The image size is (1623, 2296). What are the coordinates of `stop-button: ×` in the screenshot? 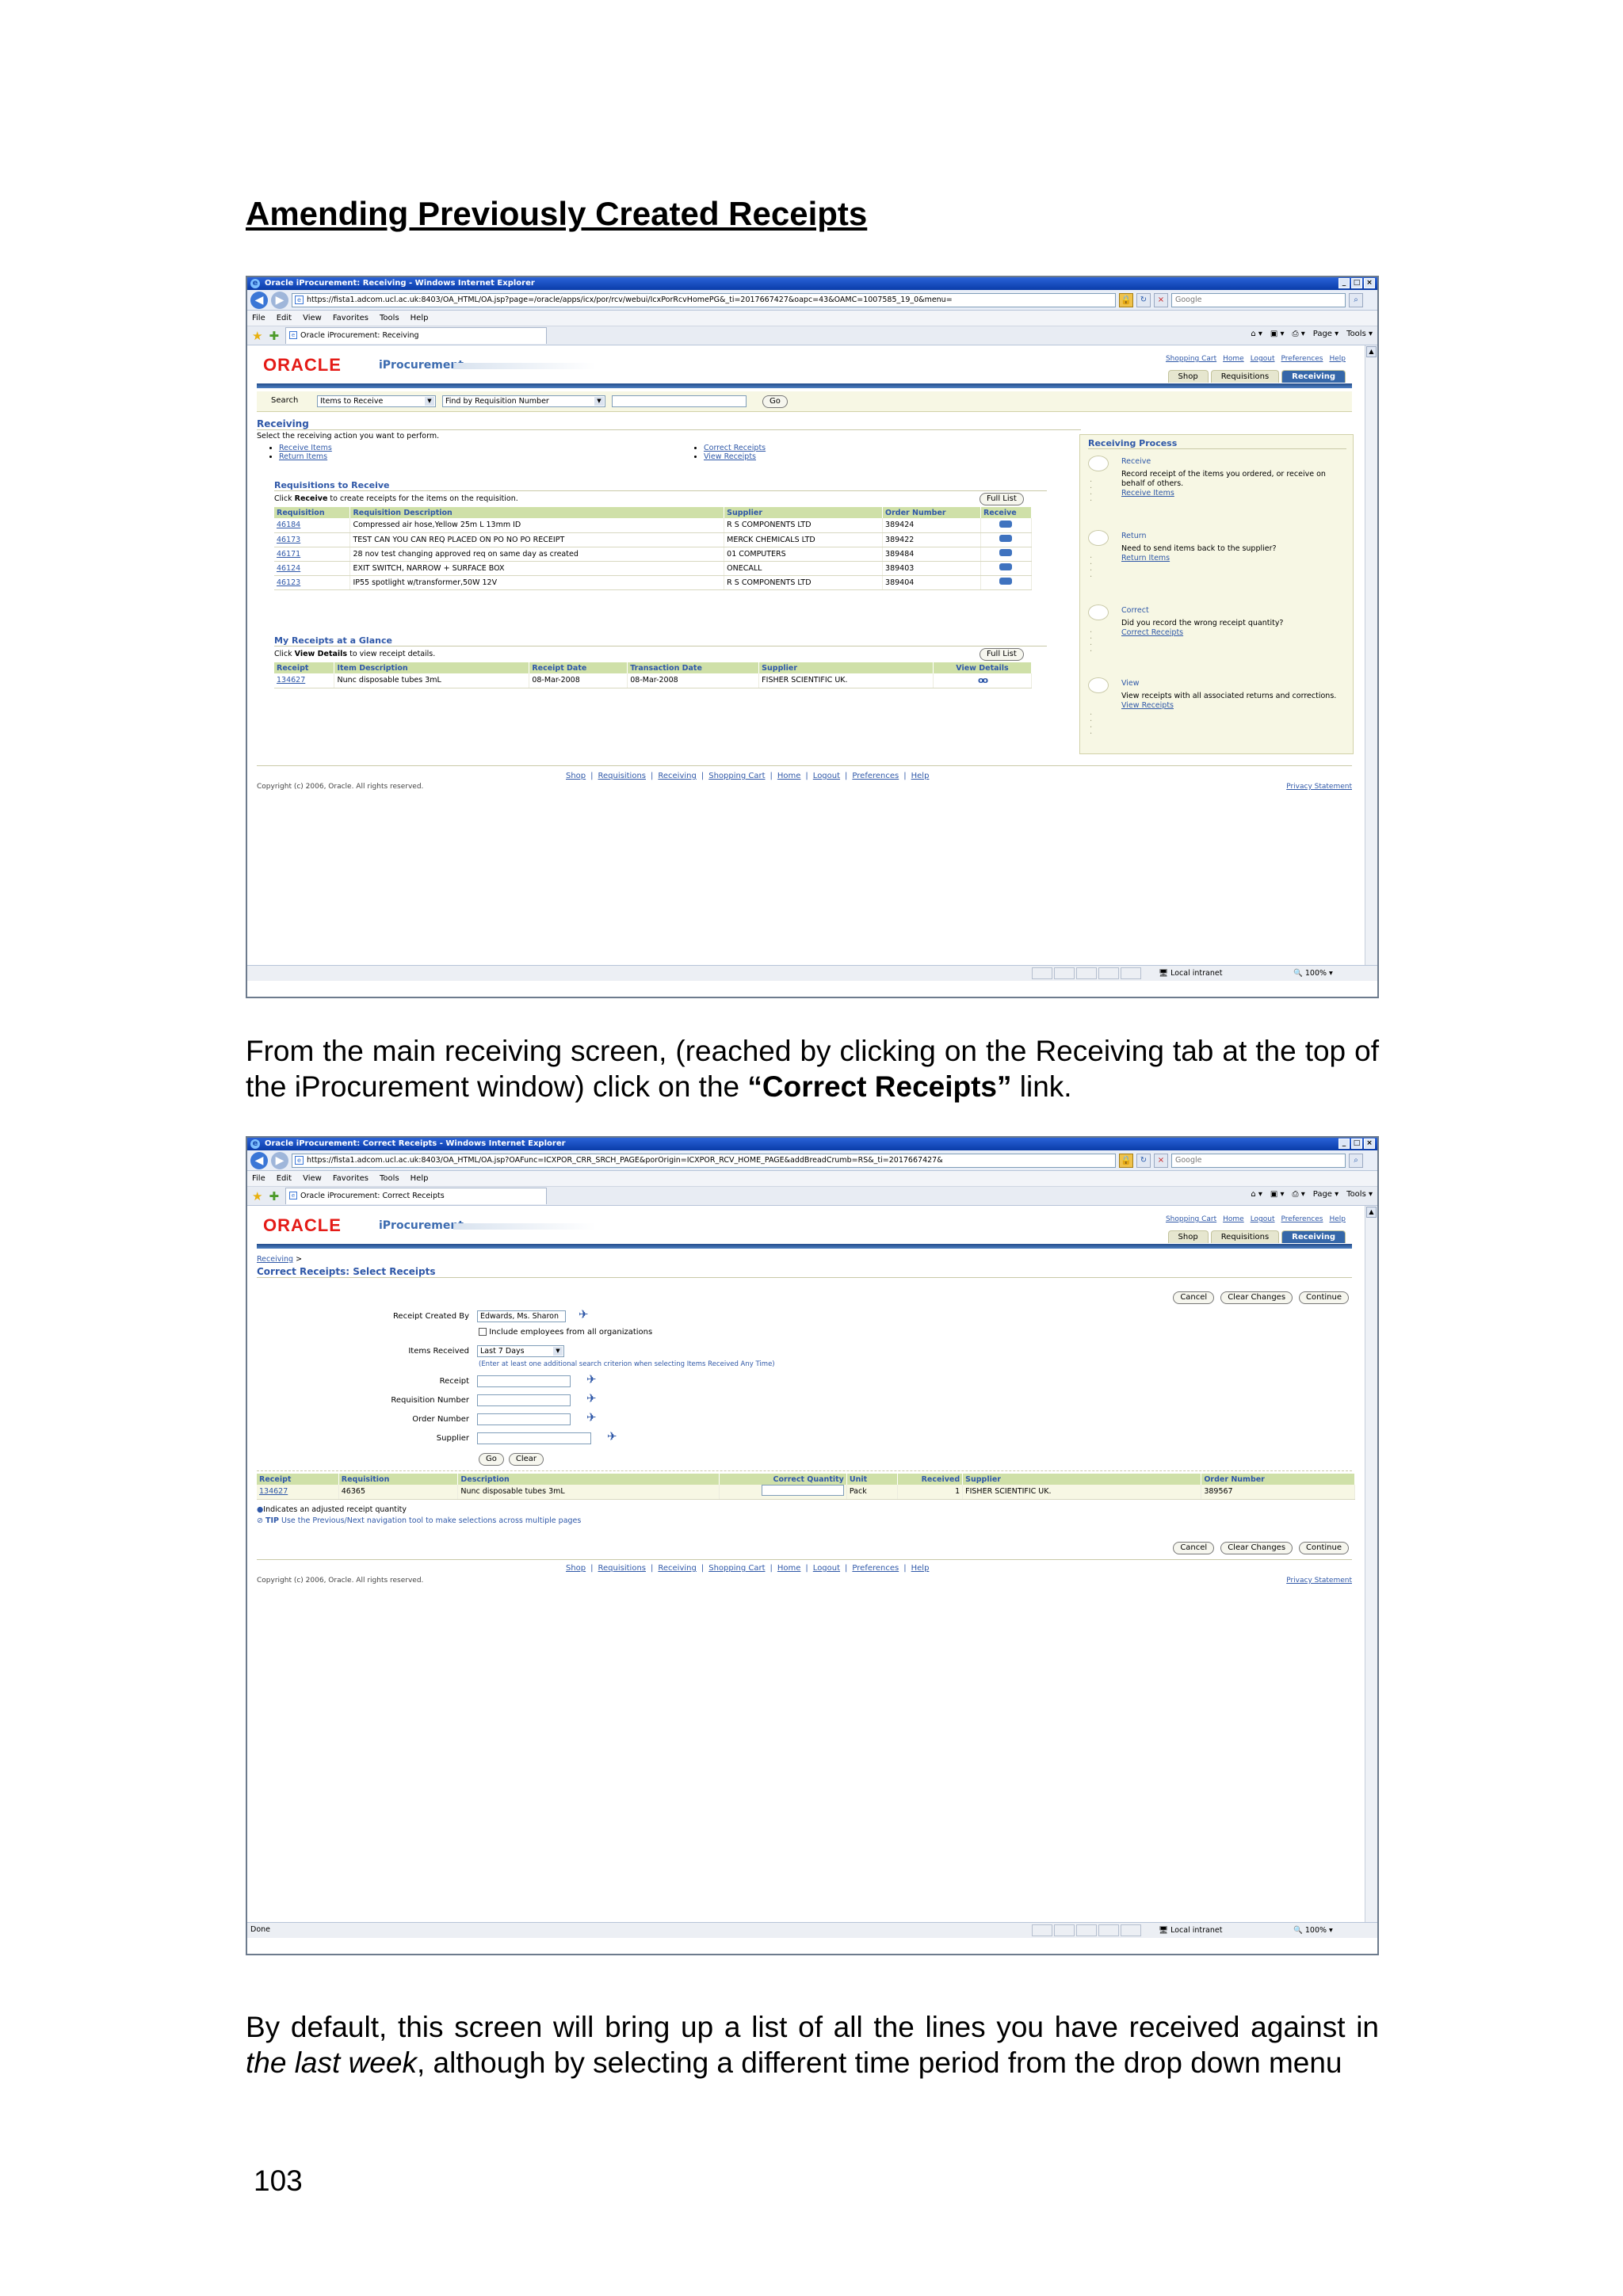 It's located at (1161, 1160).